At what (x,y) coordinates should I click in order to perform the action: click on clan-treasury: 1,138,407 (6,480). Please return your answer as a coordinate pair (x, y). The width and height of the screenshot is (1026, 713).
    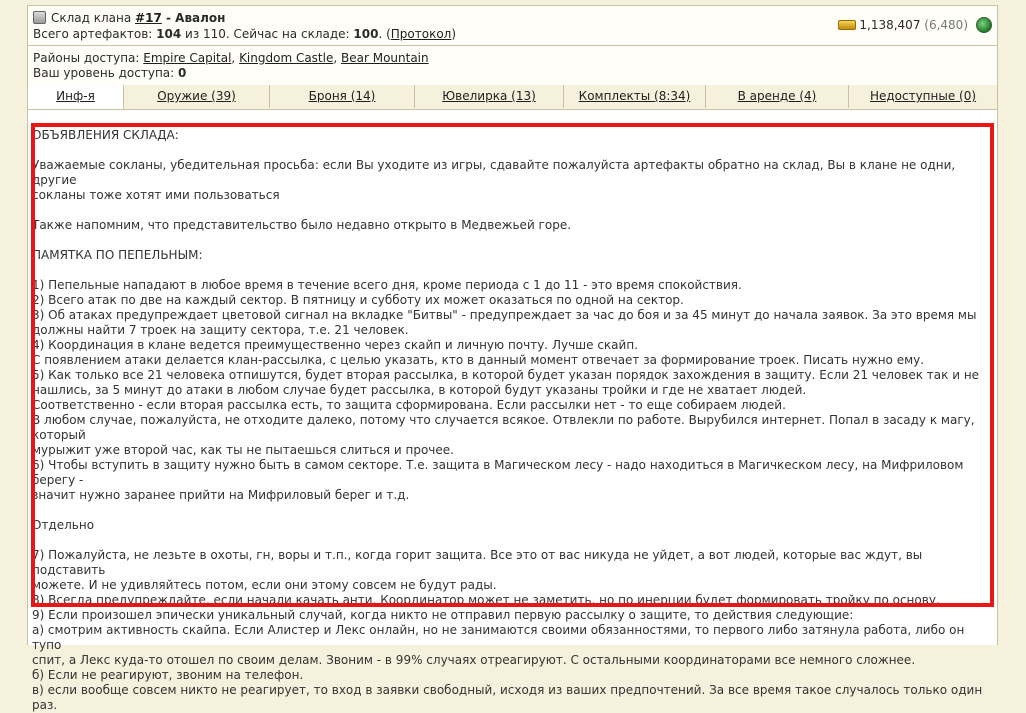
    Looking at the image, I should click on (915, 25).